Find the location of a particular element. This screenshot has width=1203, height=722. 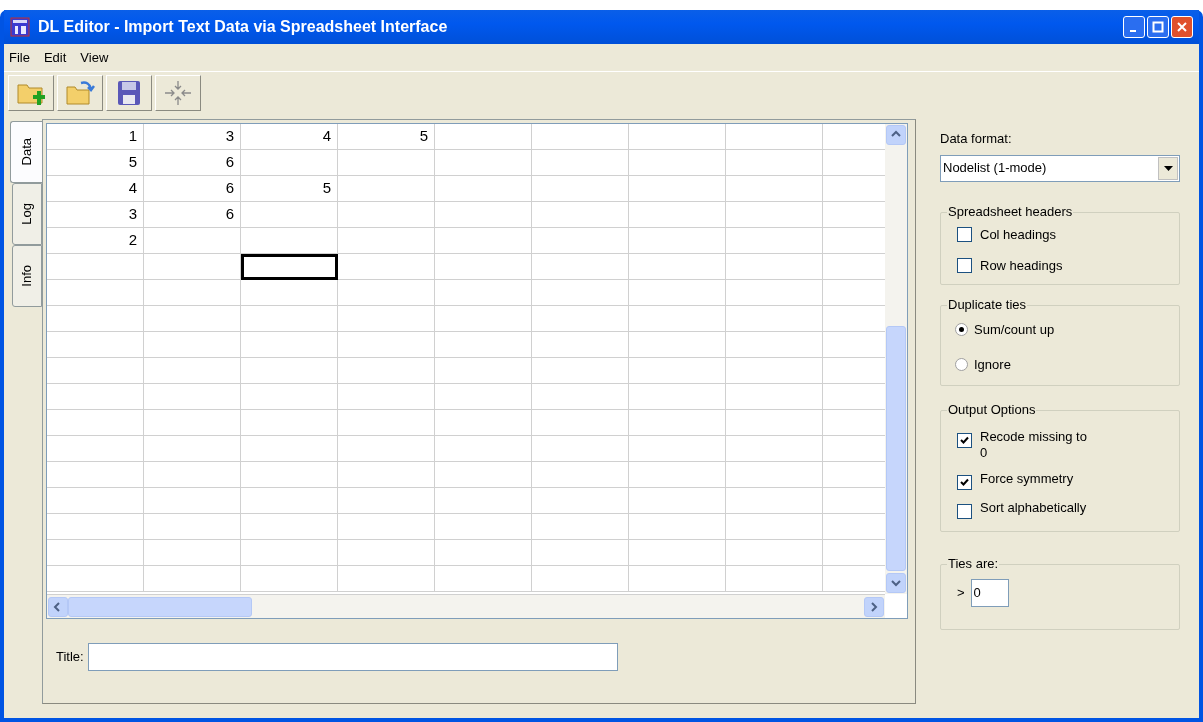

side-tab: Info is located at coordinates (27, 276).